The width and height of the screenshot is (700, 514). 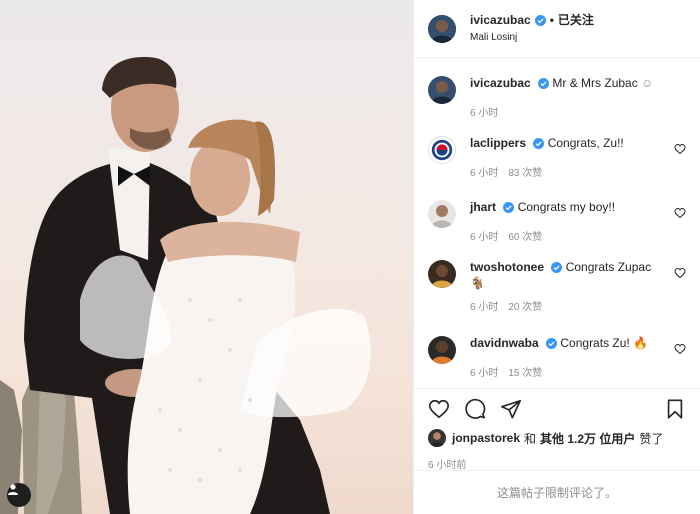 What do you see at coordinates (557, 463) in the screenshot?
I see `post-timestamp: 6 小时前` at bounding box center [557, 463].